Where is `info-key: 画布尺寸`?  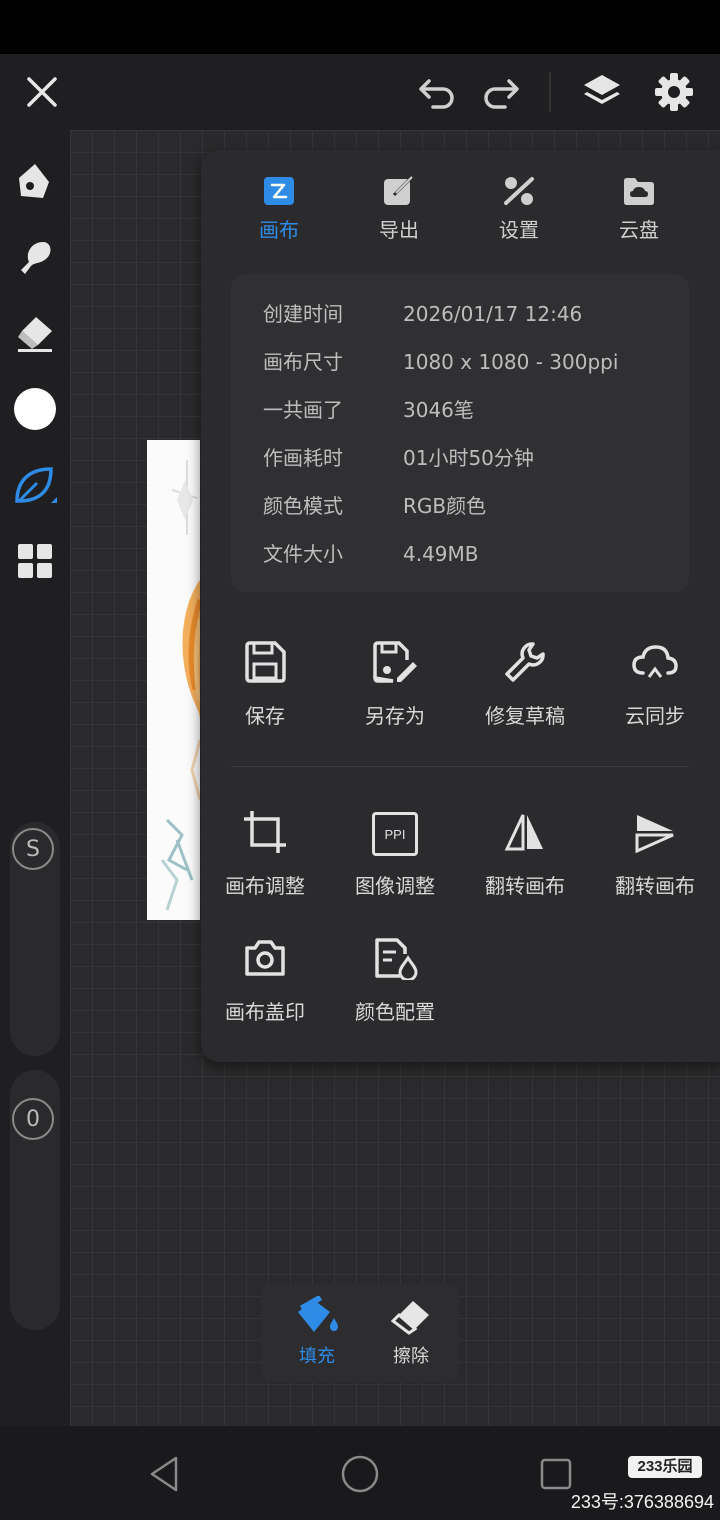
info-key: 画布尺寸 is located at coordinates (303, 362).